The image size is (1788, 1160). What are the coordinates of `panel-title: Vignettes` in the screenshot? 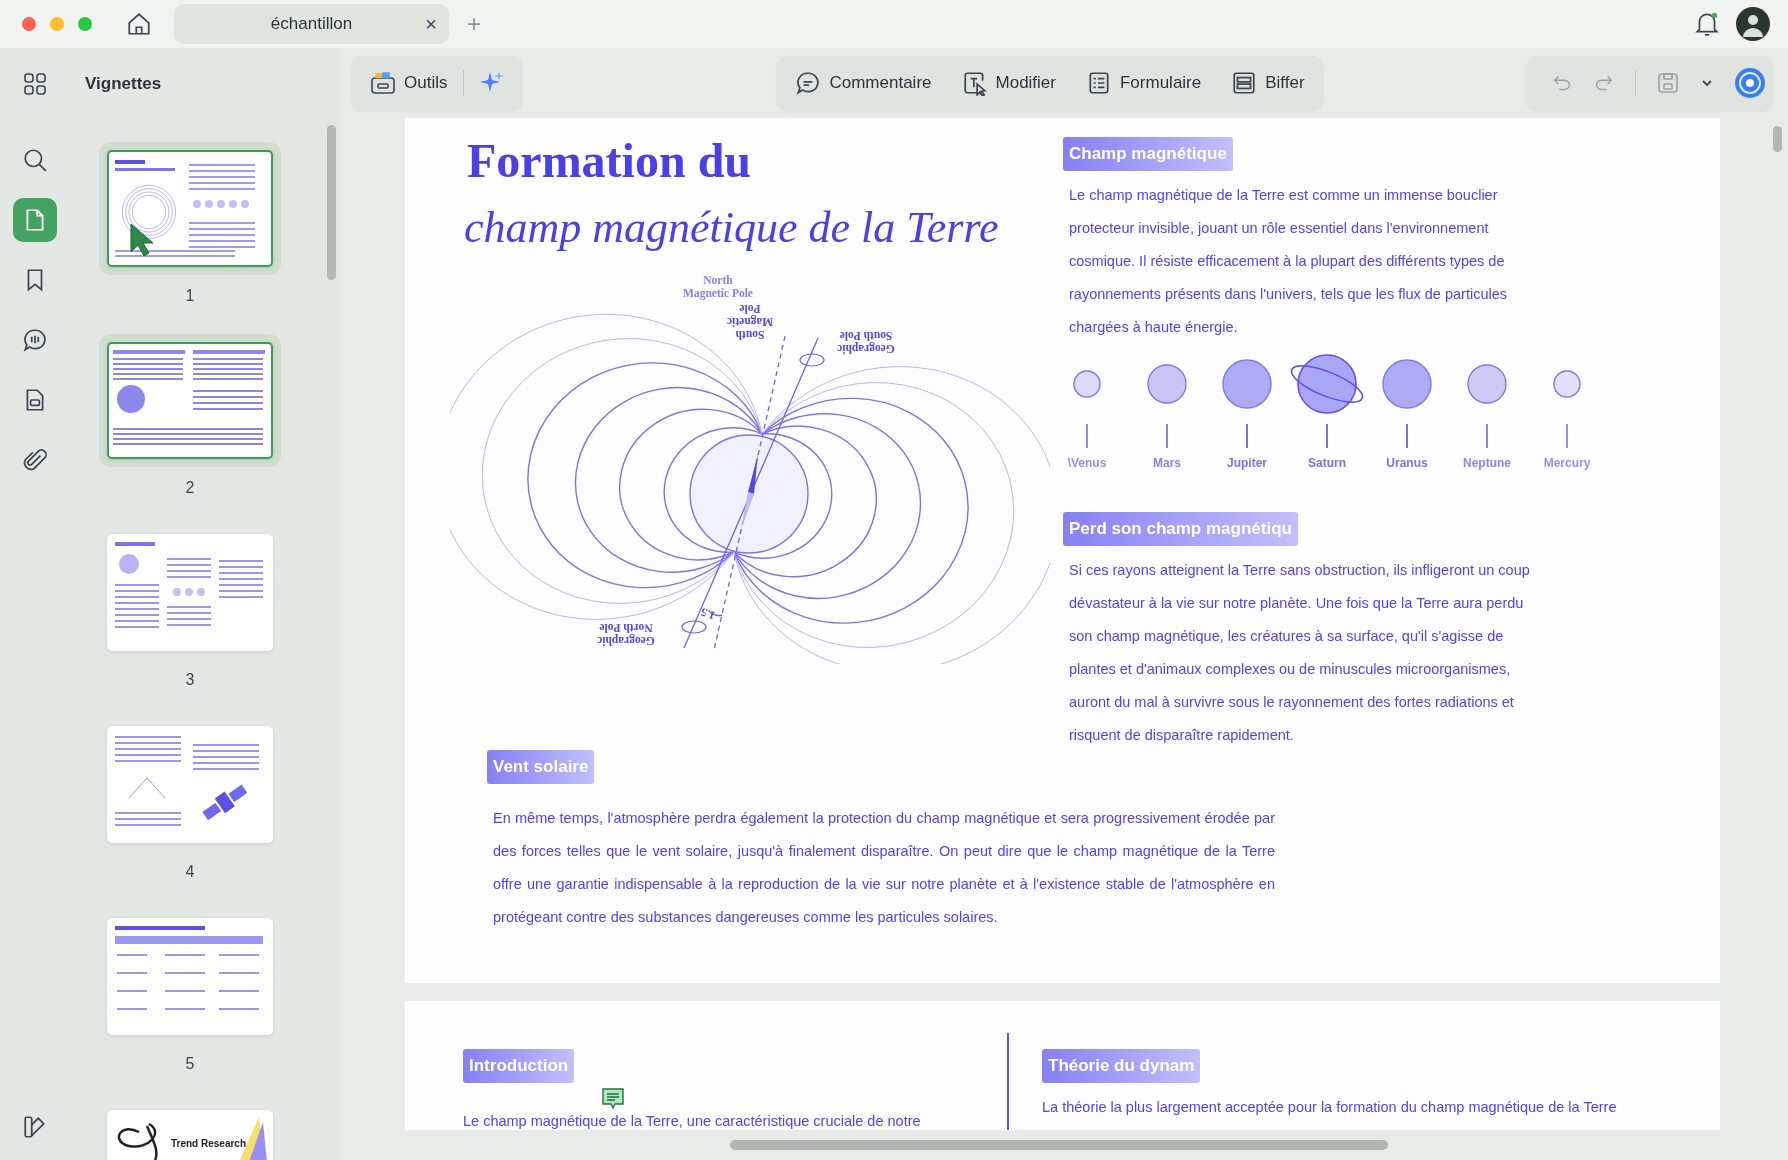 It's located at (123, 84).